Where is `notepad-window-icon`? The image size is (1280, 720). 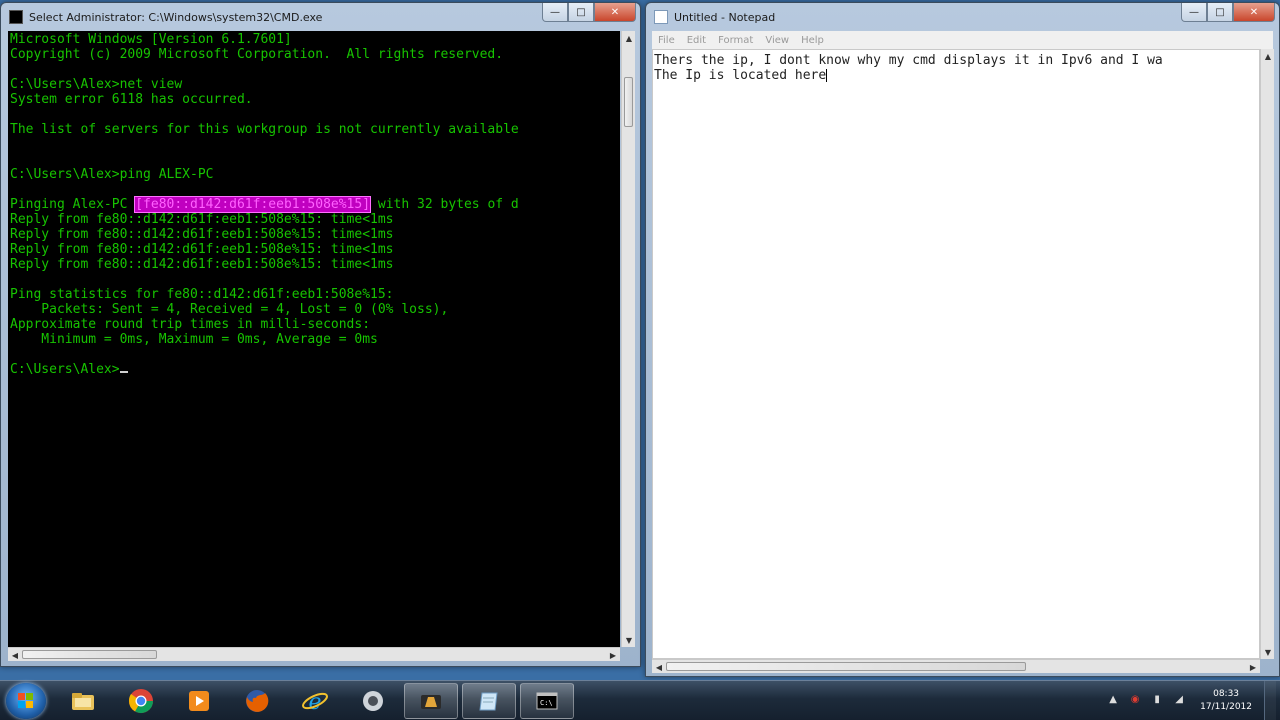
notepad-window-icon is located at coordinates (661, 17).